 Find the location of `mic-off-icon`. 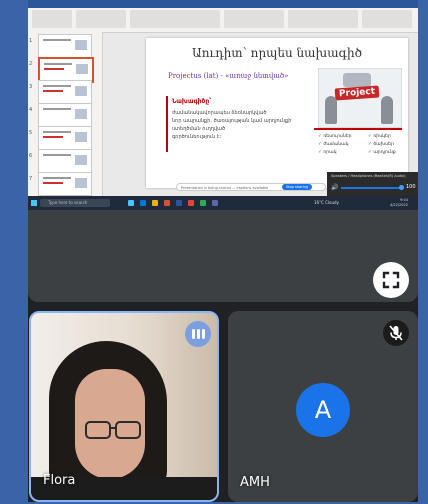

mic-off-icon is located at coordinates (396, 333).